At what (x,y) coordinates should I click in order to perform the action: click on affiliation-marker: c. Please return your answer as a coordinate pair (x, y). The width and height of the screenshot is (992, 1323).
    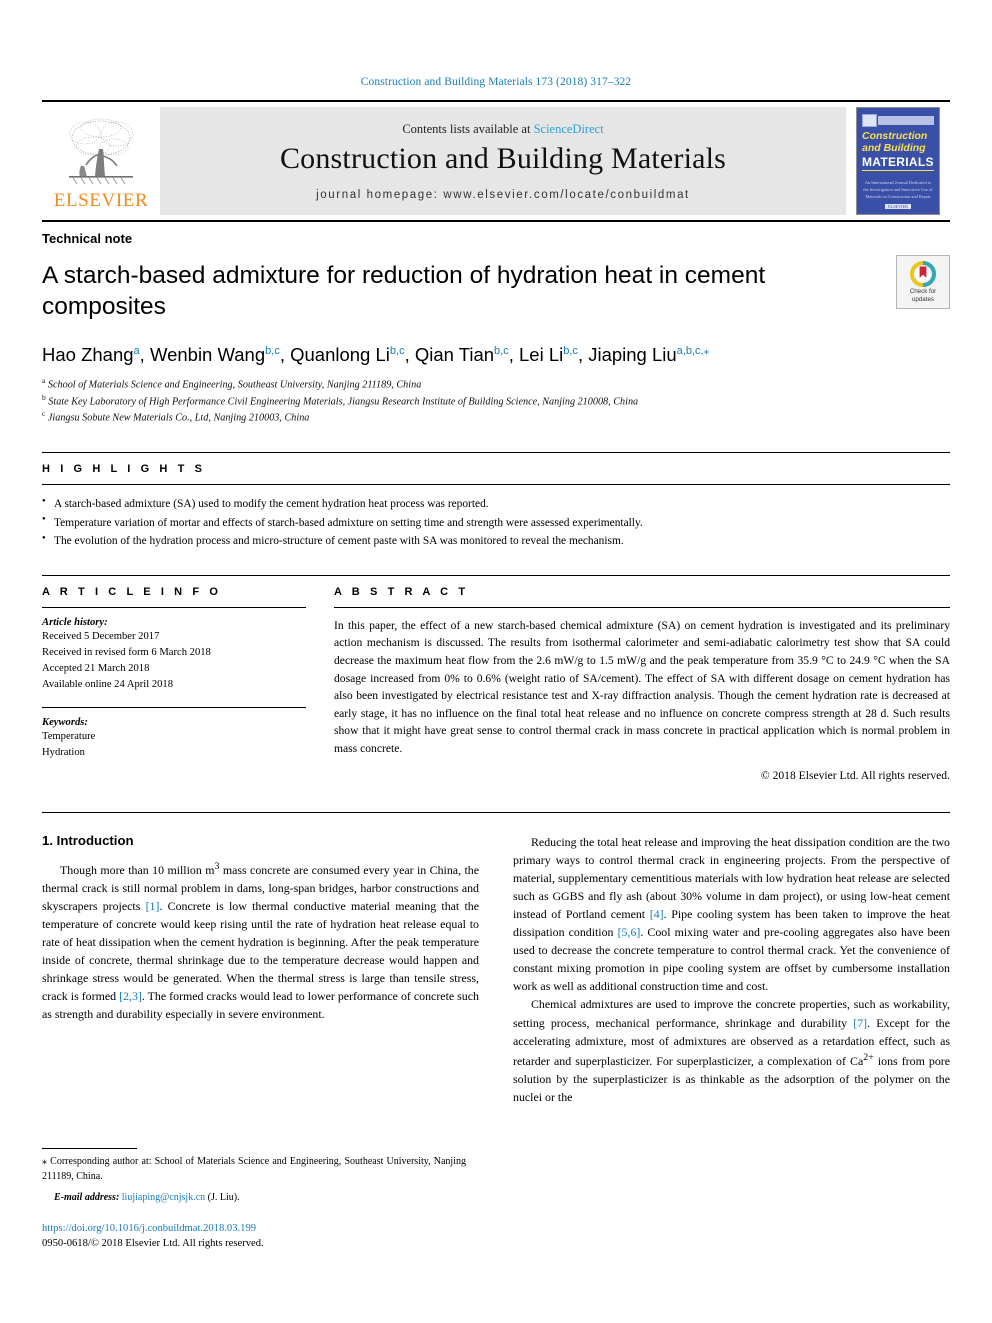
    Looking at the image, I should click on (44, 414).